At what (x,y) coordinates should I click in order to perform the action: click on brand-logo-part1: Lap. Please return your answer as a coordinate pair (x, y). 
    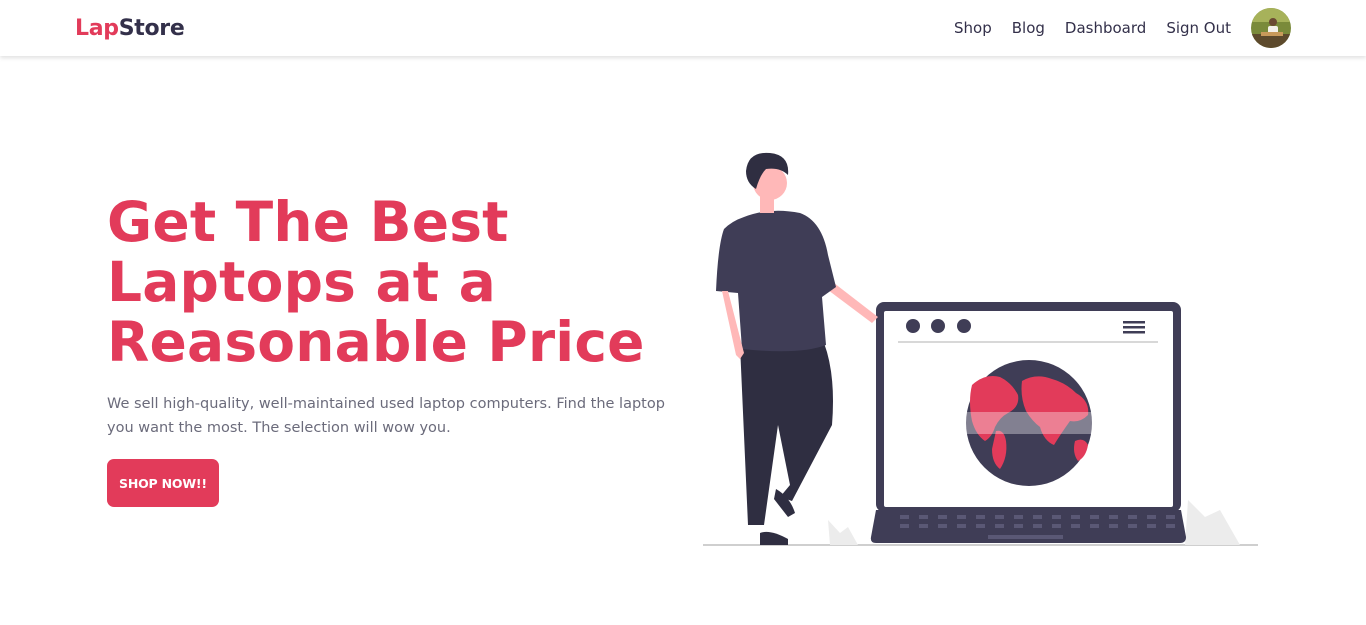
    Looking at the image, I should click on (97, 28).